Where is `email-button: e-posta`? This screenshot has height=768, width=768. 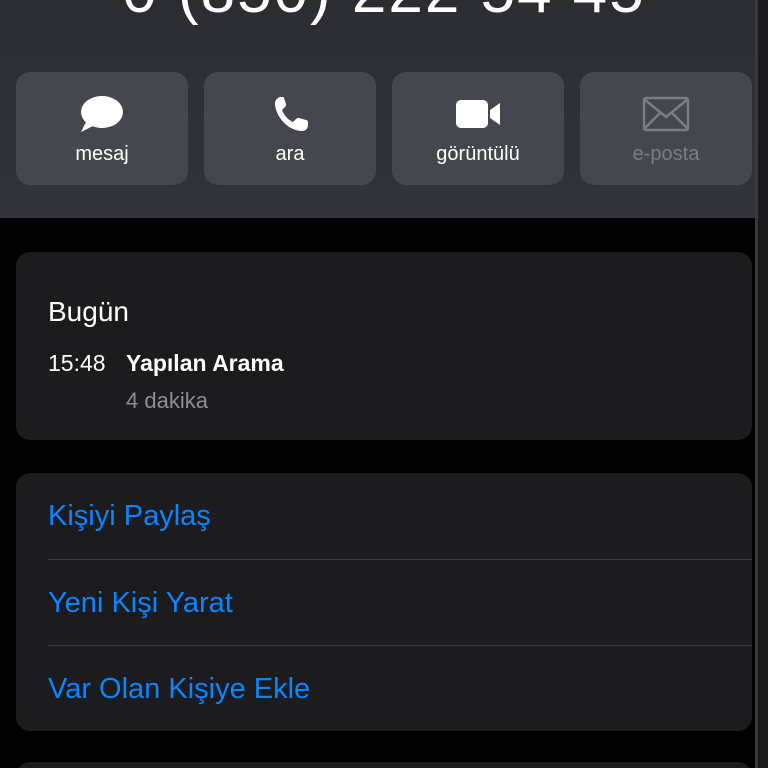
email-button: e-posta is located at coordinates (666, 128).